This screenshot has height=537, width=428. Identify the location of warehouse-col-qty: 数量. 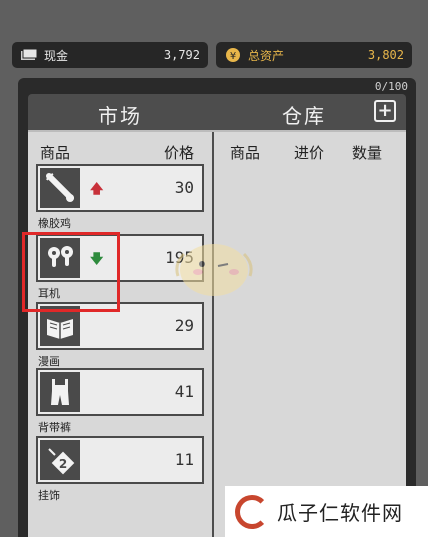
(367, 153).